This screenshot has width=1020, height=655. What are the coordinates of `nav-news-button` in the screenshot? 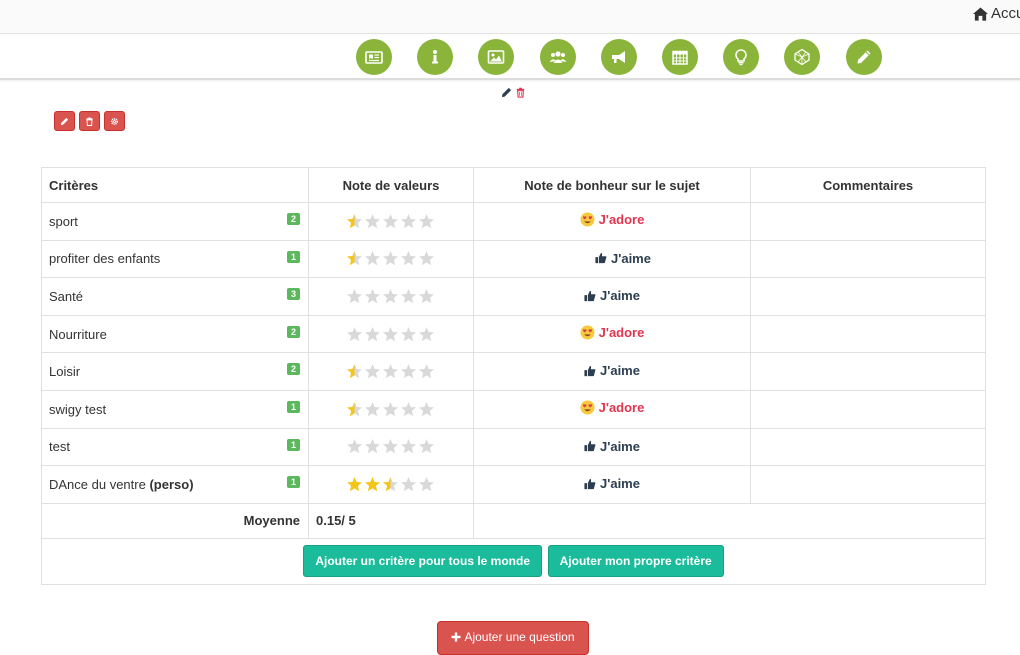 It's located at (374, 57).